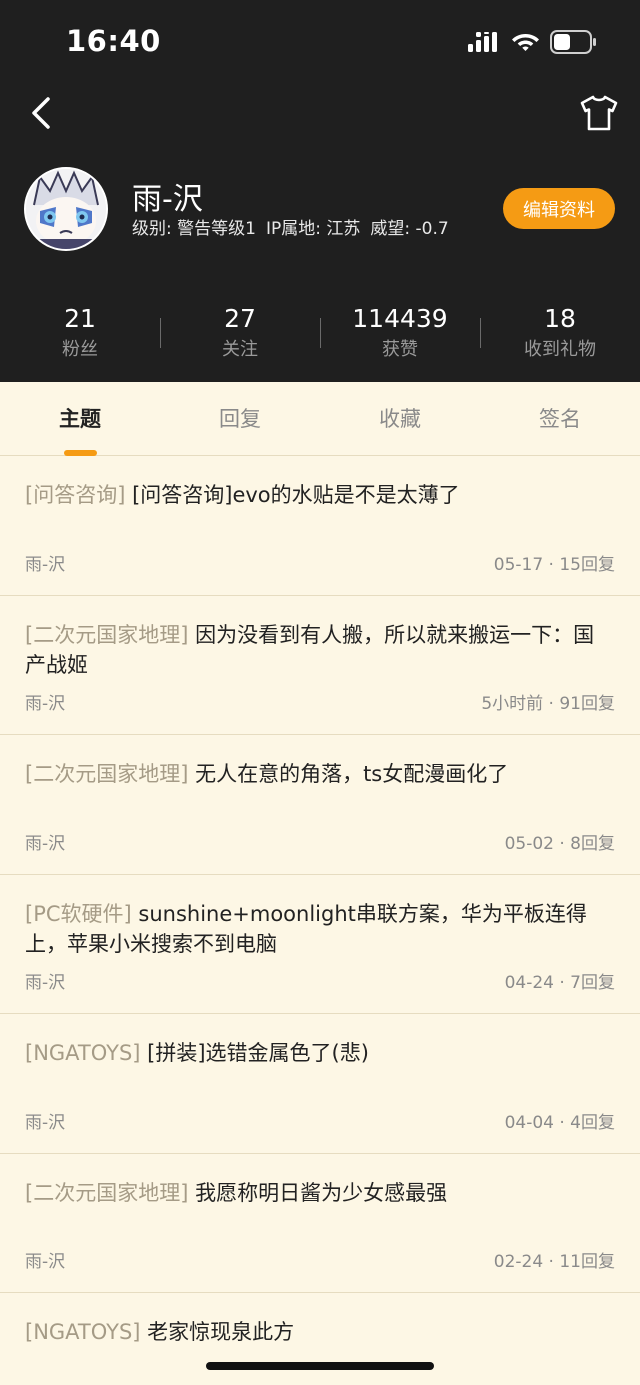  What do you see at coordinates (400, 418) in the screenshot?
I see `tab-favorites: 收藏` at bounding box center [400, 418].